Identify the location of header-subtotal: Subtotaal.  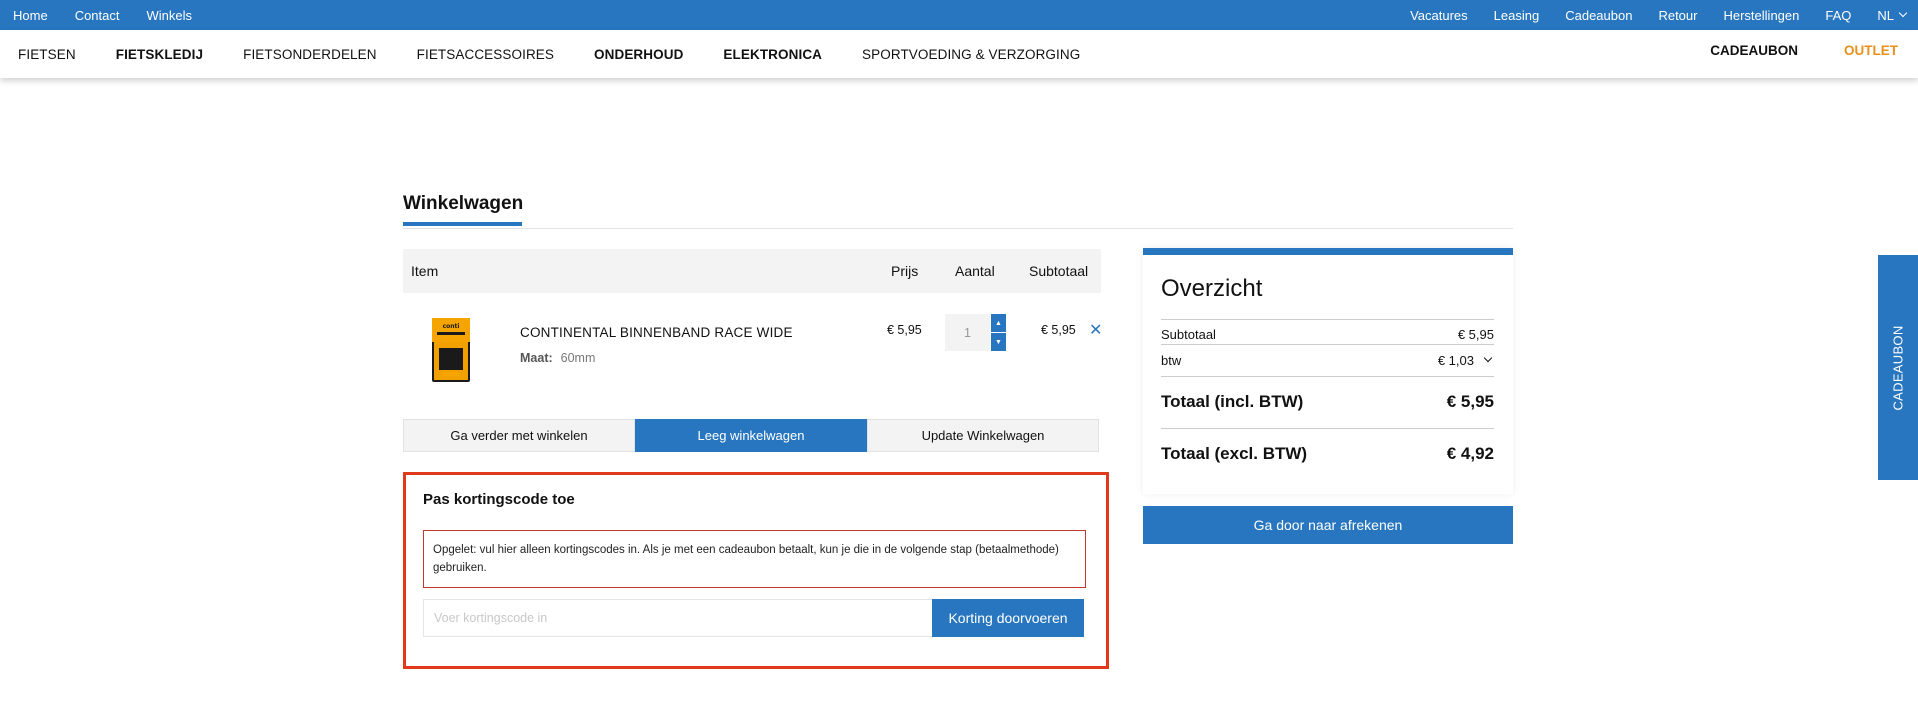
(1059, 271).